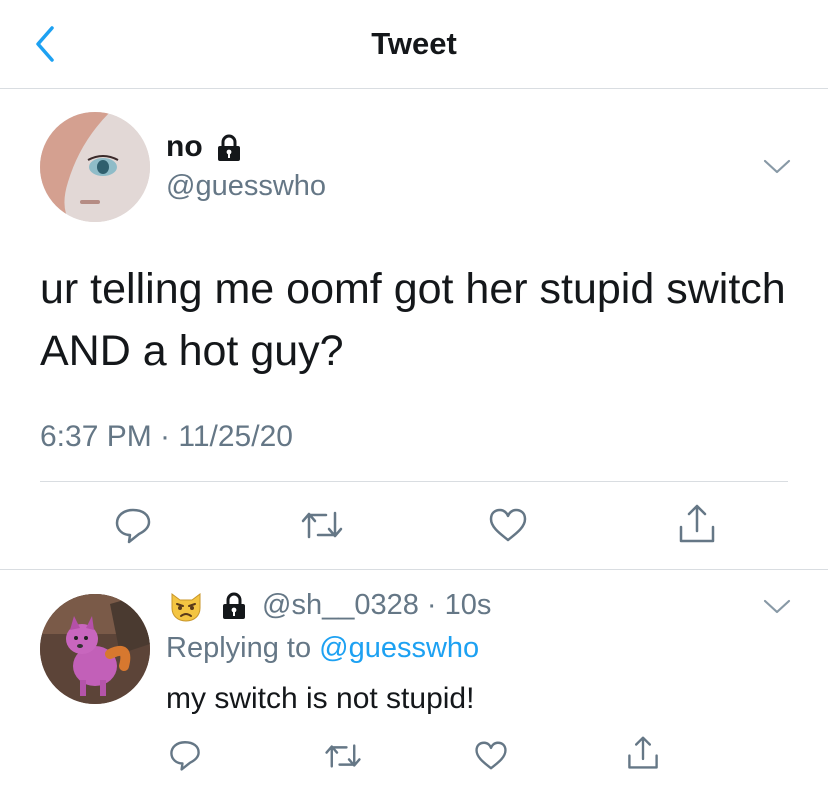  I want to click on replying-prefix: Replying to, so click(239, 648).